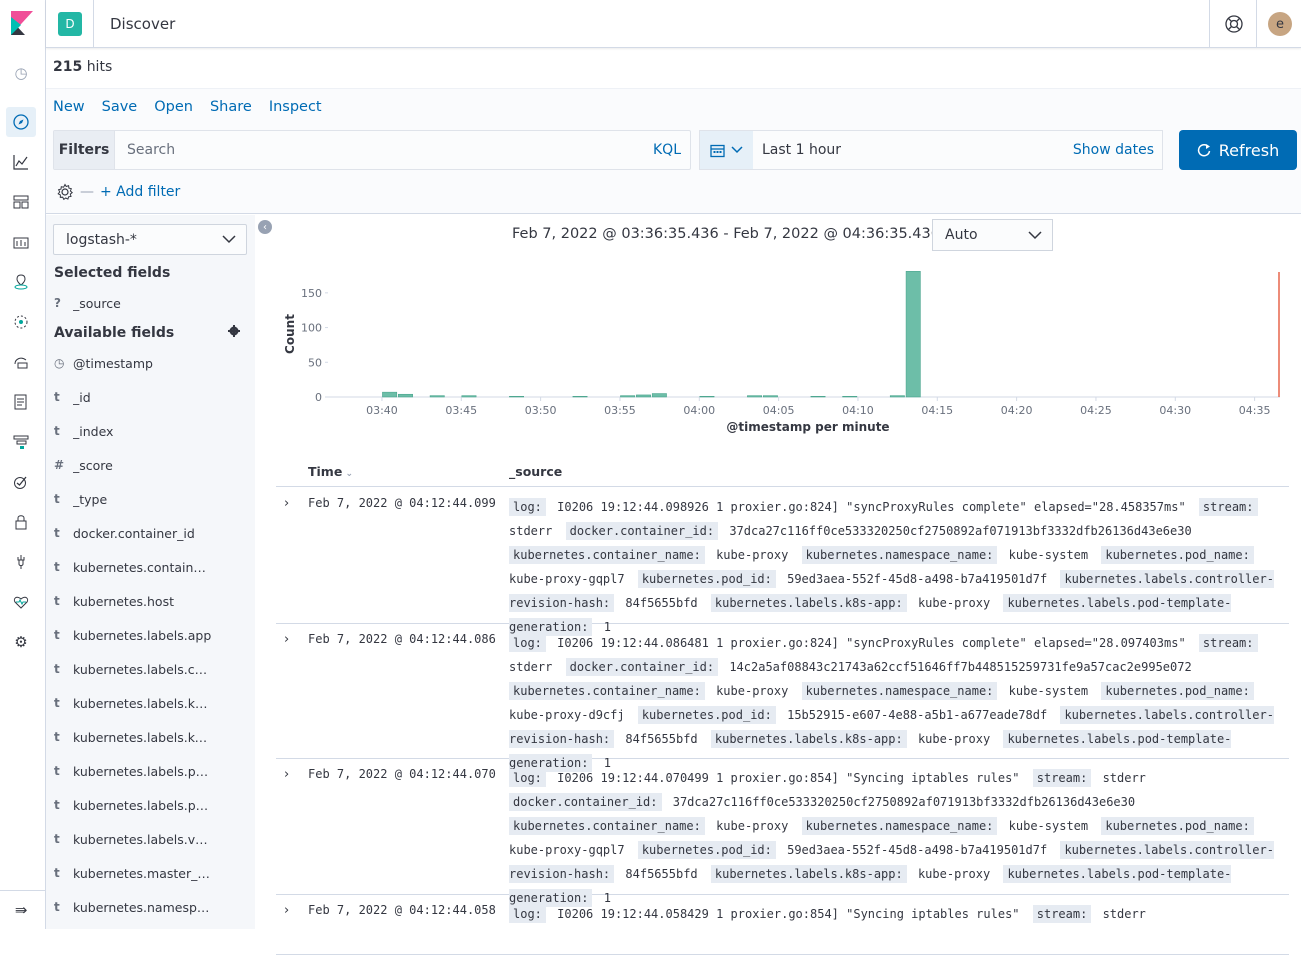 The width and height of the screenshot is (1301, 955). What do you see at coordinates (21, 602) in the screenshot?
I see `monitoring-heartbeat-icon` at bounding box center [21, 602].